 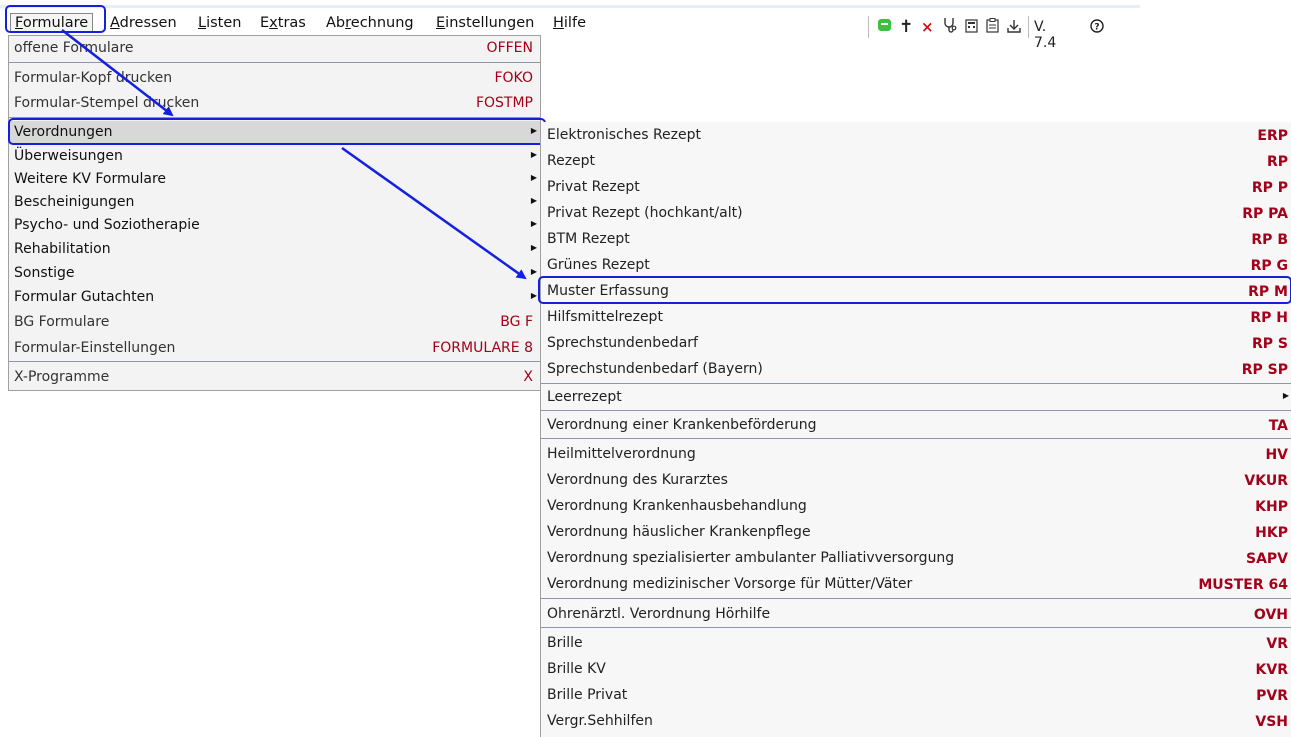 I want to click on item-label: BG Formulare, so click(x=62, y=322).